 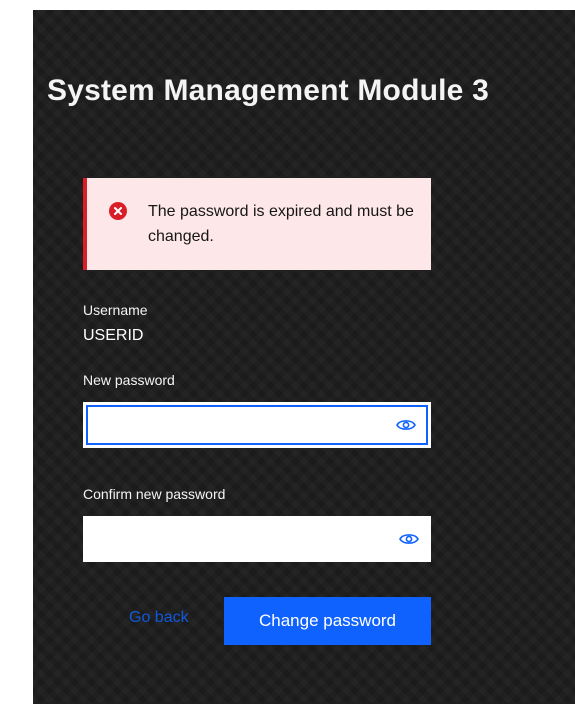 I want to click on confirm-password-label: Confirm new password, so click(x=154, y=494).